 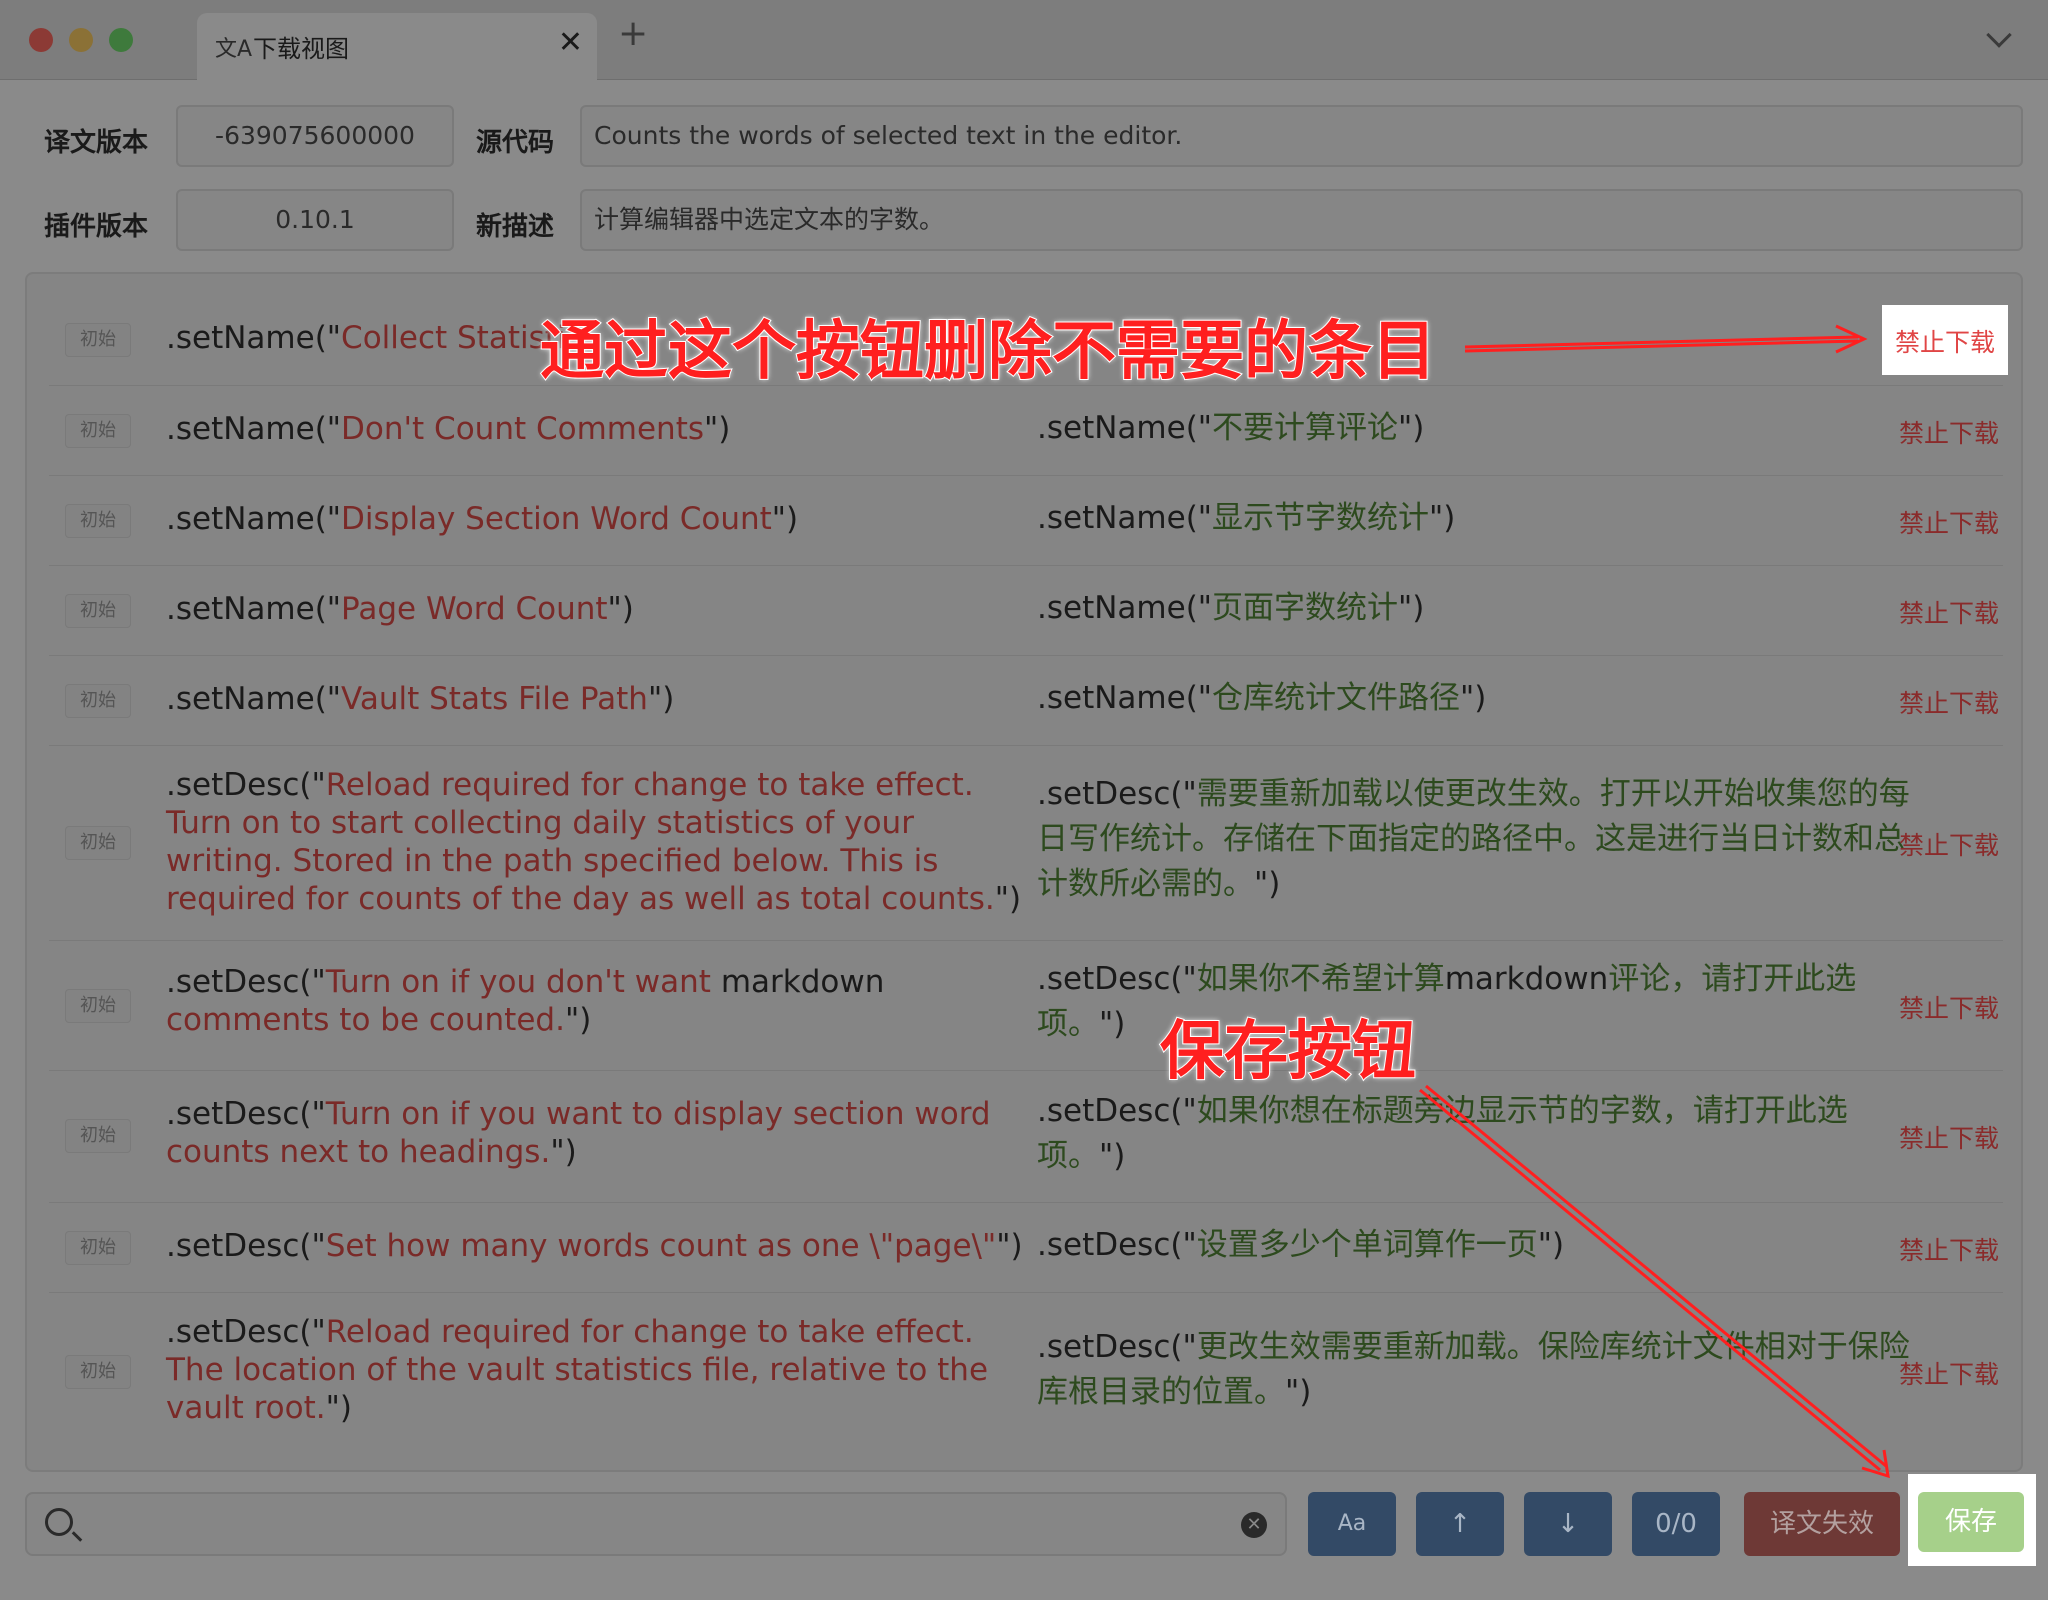 I want to click on translation-version-field: -639075600000, so click(x=315, y=136).